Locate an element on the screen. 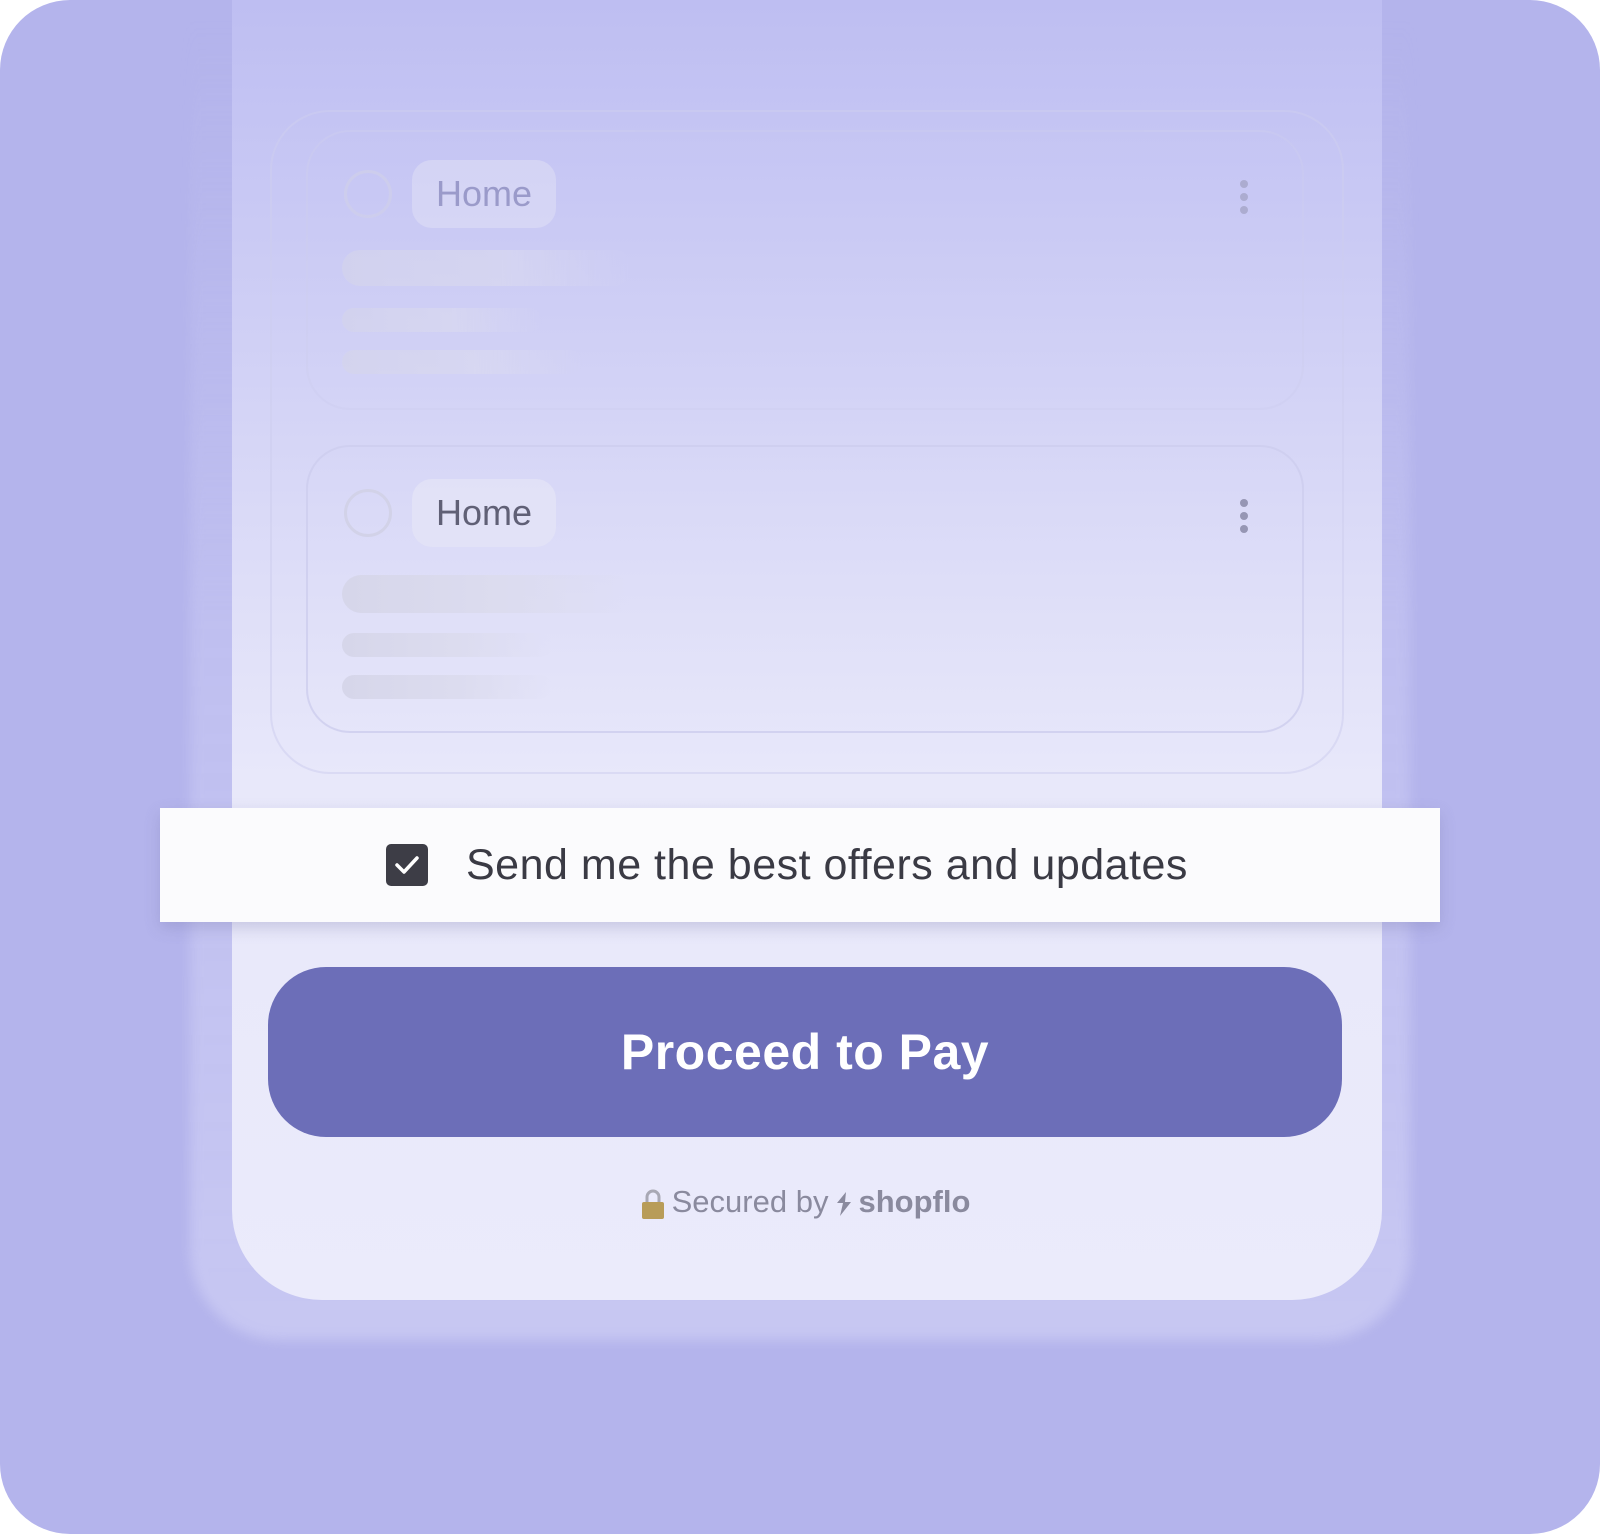  shopflo-brand-name: shopflo is located at coordinates (914, 1201).